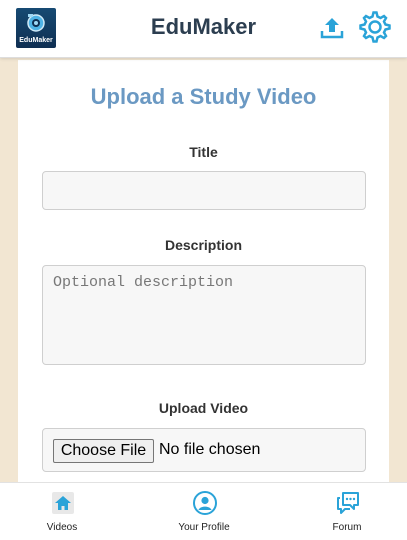 This screenshot has width=407, height=540. I want to click on home-icon, so click(63, 503).